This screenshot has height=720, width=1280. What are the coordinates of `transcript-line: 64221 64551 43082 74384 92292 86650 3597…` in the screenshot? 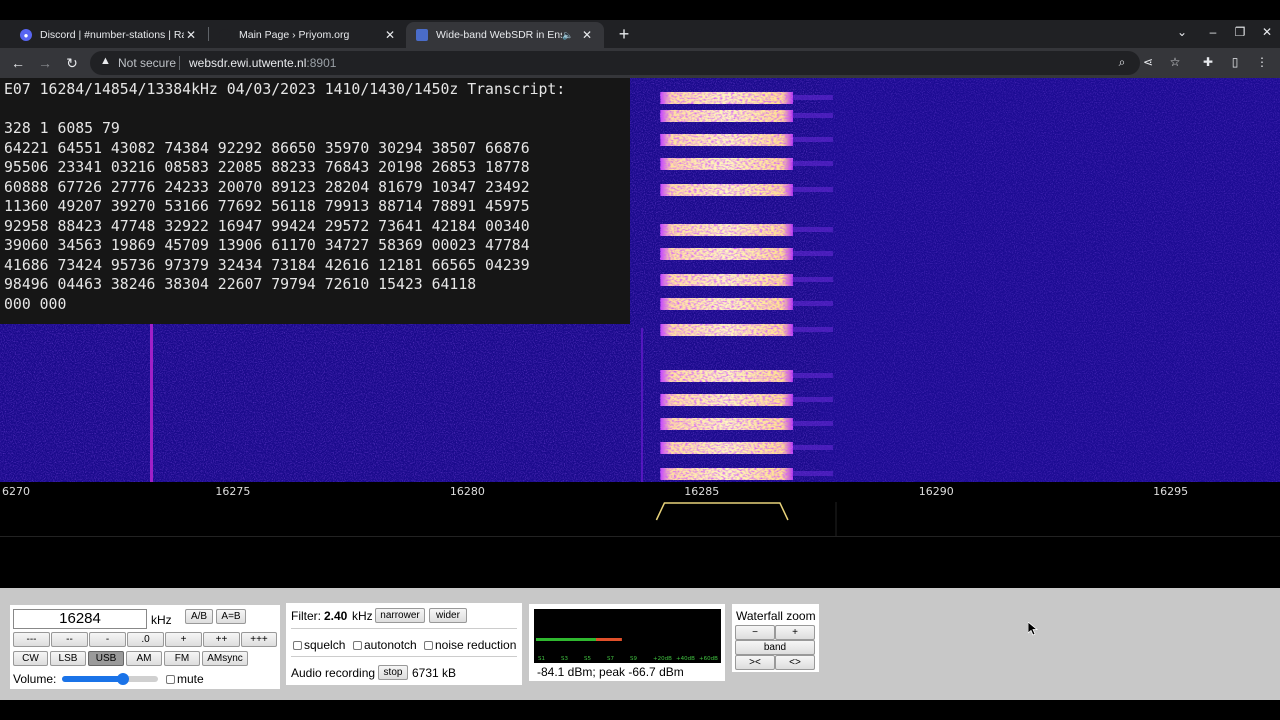 It's located at (267, 148).